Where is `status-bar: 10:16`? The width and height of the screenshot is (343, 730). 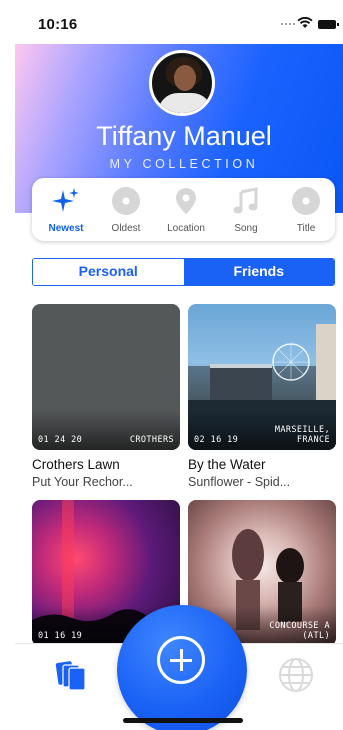 status-bar: 10:16 is located at coordinates (179, 22).